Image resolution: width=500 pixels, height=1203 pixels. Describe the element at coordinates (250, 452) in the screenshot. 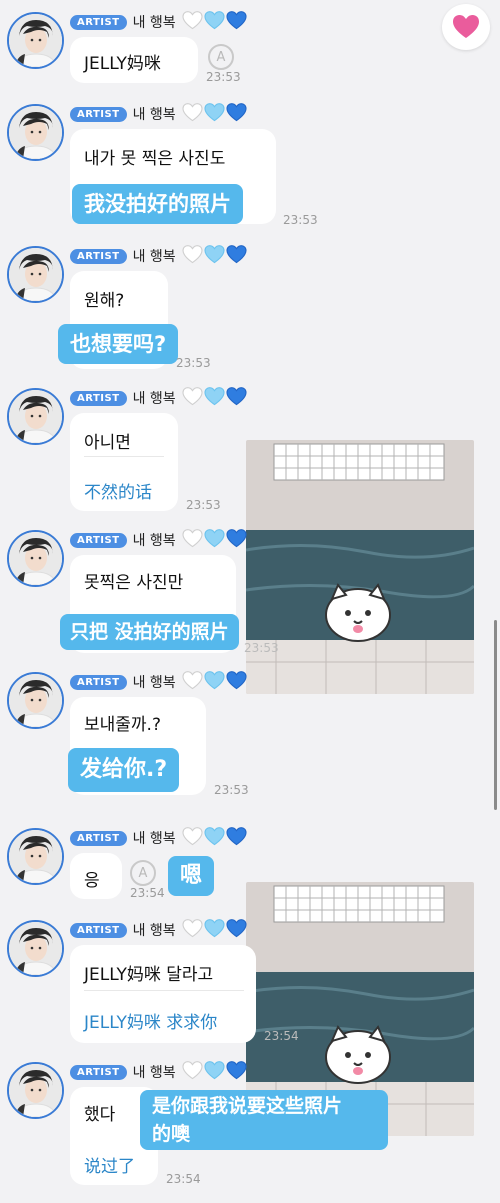

I see `chat-message: ARTIST 내 행복 아니면 不然的话 23:53` at that location.